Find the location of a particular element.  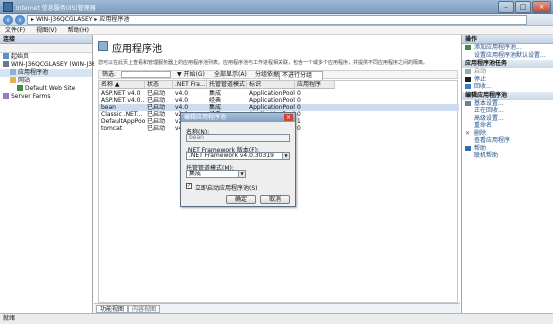

group-by-label: 分组依据: is located at coordinates (268, 74).